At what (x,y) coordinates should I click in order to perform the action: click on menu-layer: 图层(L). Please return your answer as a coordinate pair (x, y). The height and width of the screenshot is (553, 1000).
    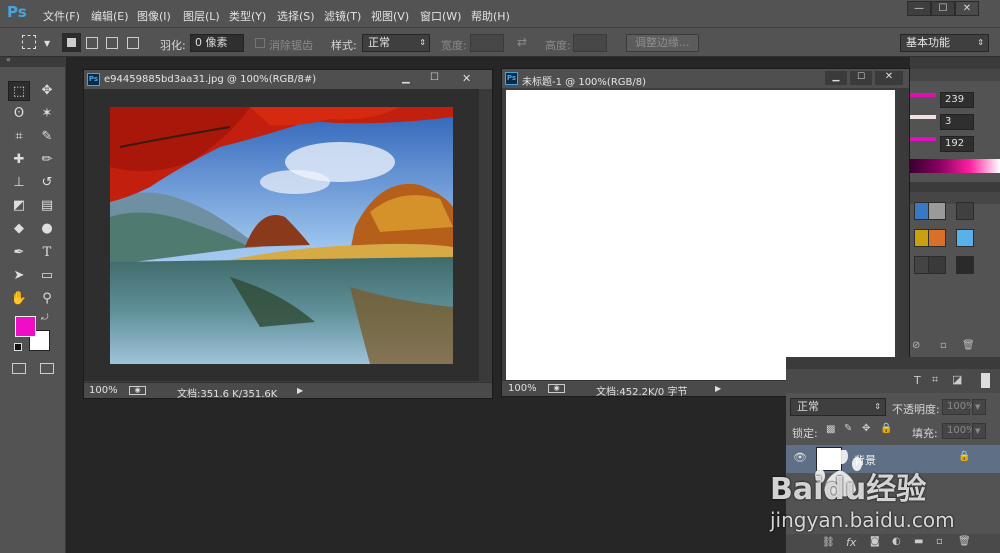
    Looking at the image, I should click on (201, 16).